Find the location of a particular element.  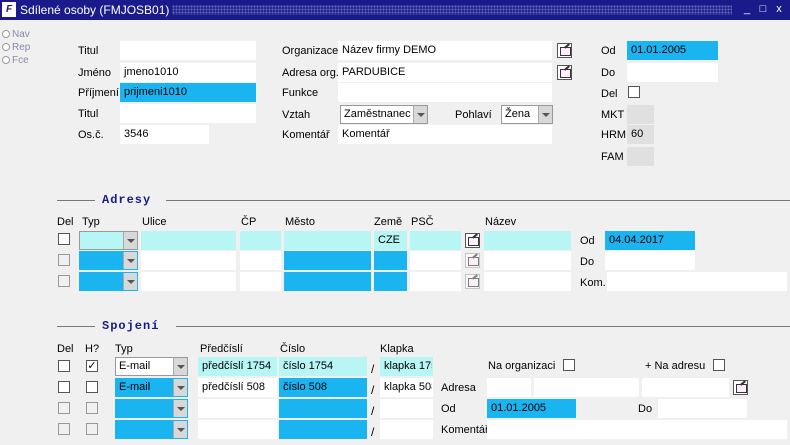

spojeni-row-klapka-field: klapka 175 is located at coordinates (406, 366).